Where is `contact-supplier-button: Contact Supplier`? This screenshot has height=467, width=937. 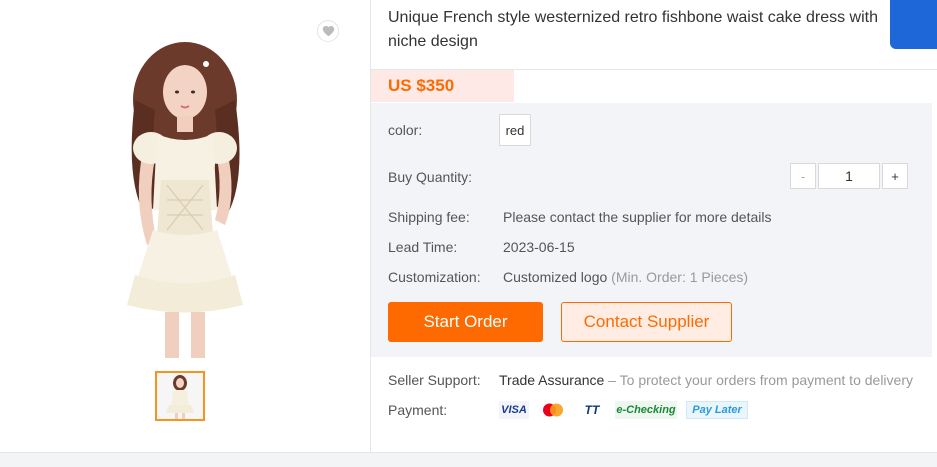 contact-supplier-button: Contact Supplier is located at coordinates (646, 322).